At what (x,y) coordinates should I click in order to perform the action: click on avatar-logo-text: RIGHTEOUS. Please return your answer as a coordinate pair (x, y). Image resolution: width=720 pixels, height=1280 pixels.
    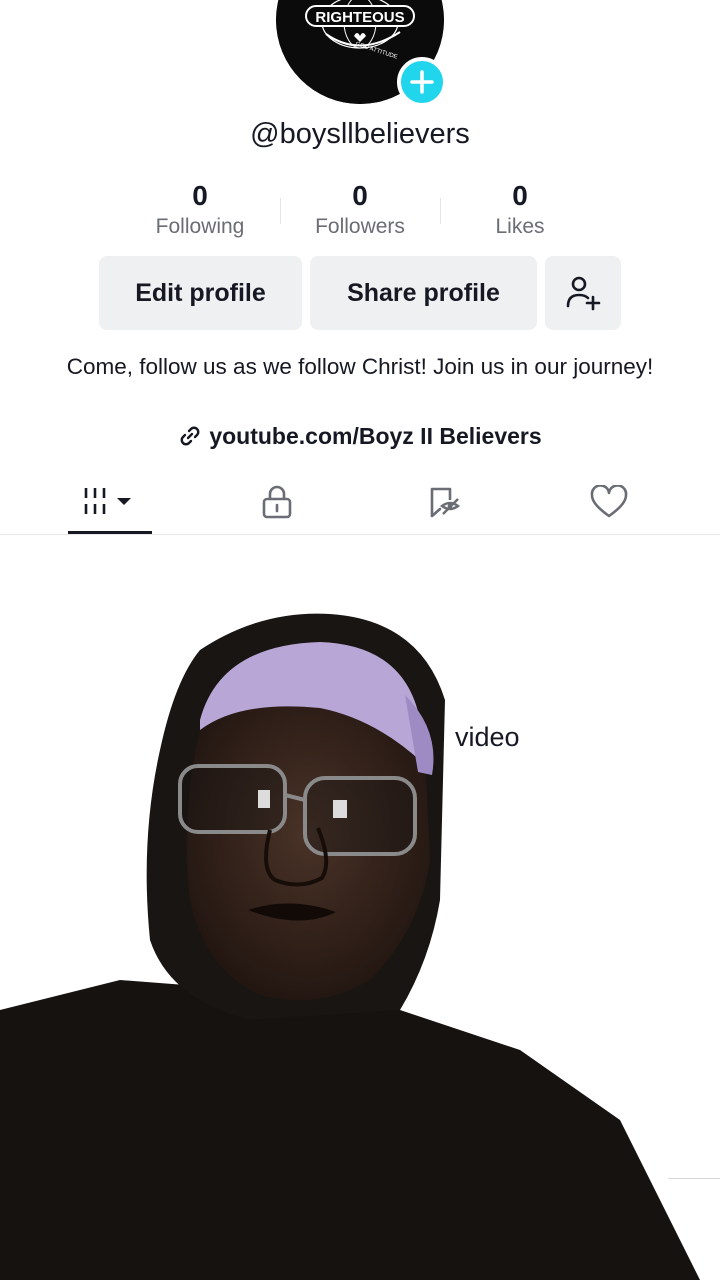
    Looking at the image, I should click on (359, 17).